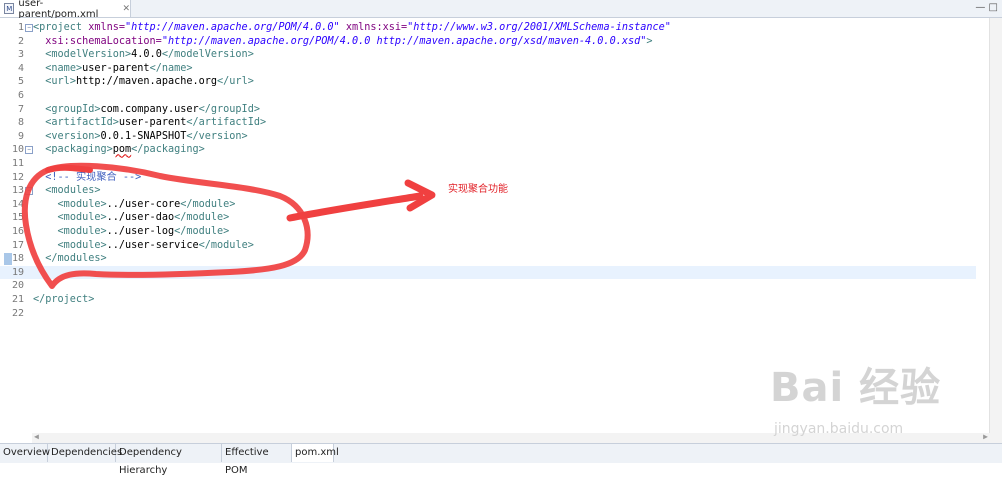 The image size is (1002, 480). I want to click on code-token: <packaging>, so click(79, 150).